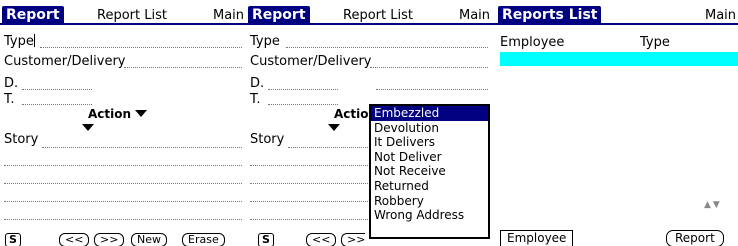 This screenshot has height=246, width=738. I want to click on option-not-receive: Not Receive, so click(429, 171).